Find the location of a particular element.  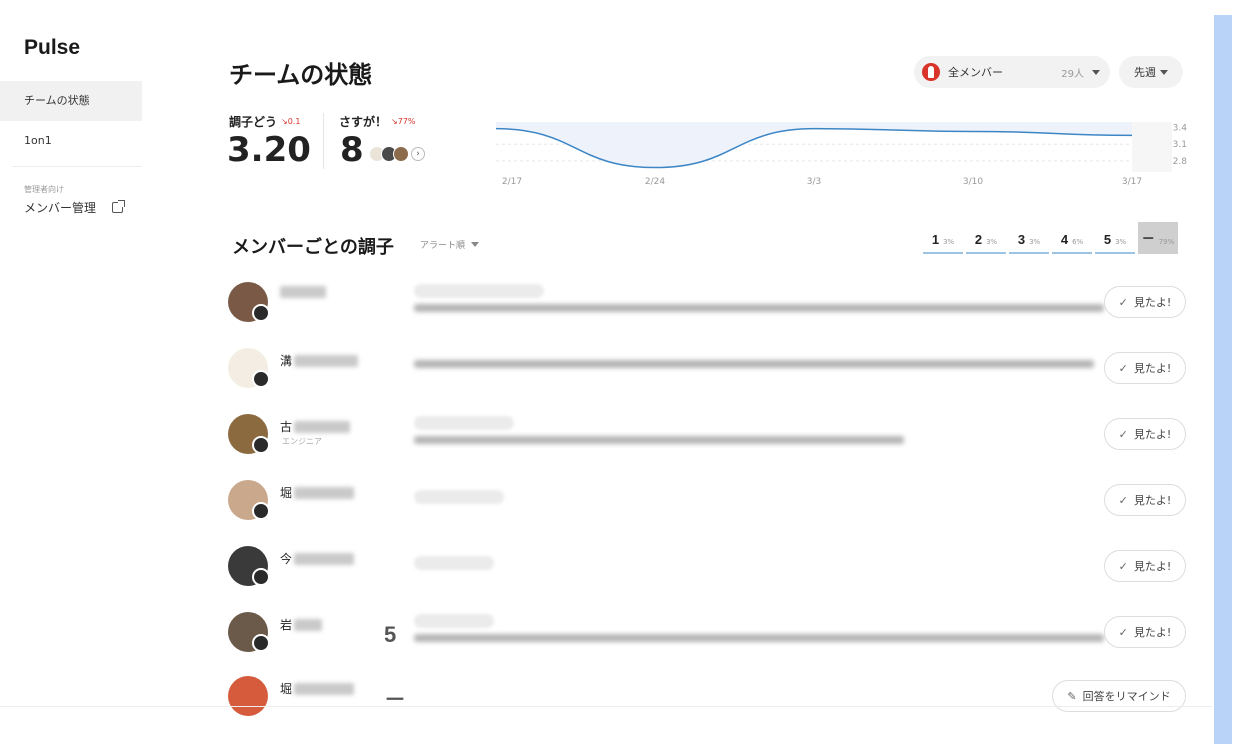

external-link-icon is located at coordinates (119, 206).